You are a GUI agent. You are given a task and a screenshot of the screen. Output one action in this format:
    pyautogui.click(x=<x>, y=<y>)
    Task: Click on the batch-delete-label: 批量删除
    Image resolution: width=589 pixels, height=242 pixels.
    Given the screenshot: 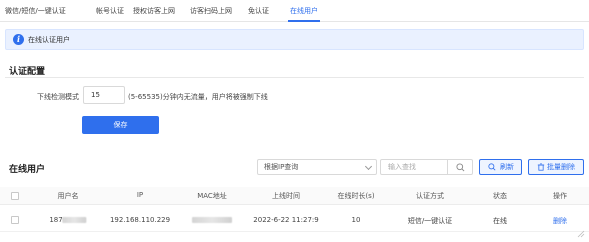 What is the action you would take?
    pyautogui.click(x=561, y=167)
    